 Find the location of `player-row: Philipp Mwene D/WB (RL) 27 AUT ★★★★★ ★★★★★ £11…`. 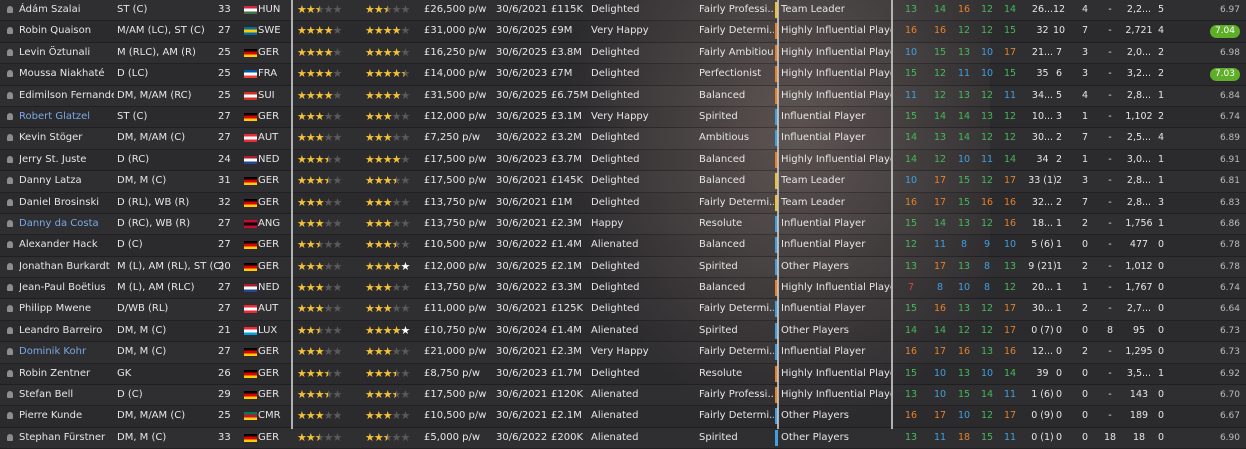

player-row: Philipp Mwene D/WB (RL) 27 AUT ★★★★★ ★★★★★ £11… is located at coordinates (623, 310).